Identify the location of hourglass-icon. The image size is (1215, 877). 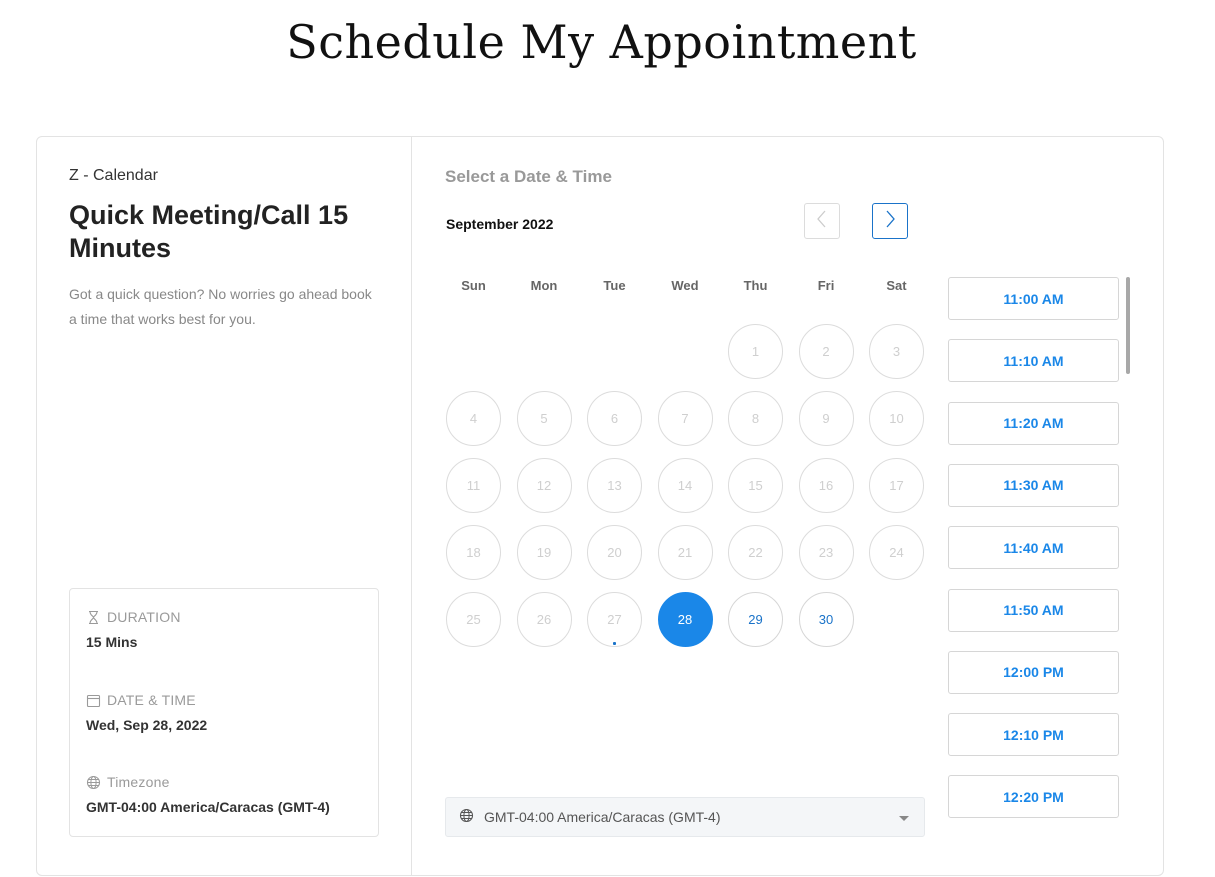
(93, 617).